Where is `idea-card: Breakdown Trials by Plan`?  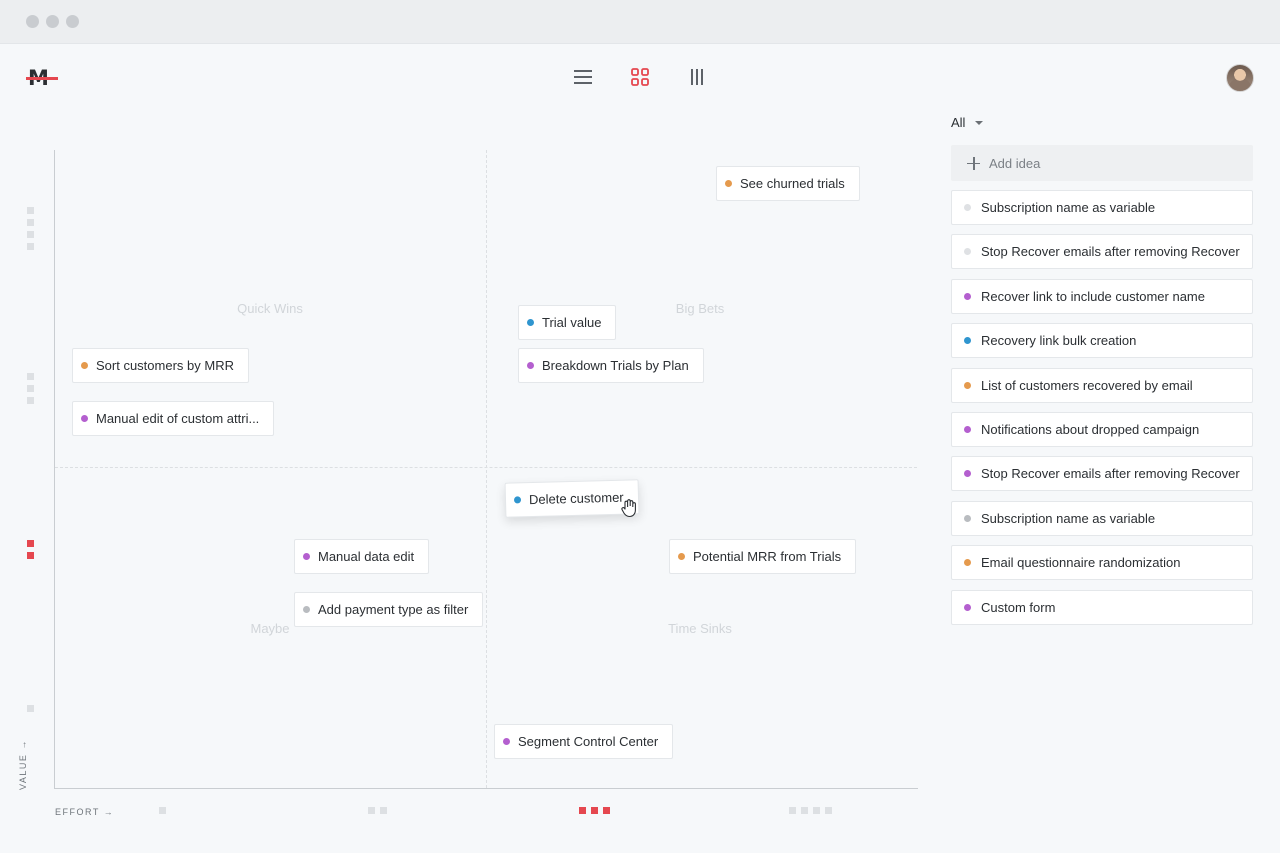 idea-card: Breakdown Trials by Plan is located at coordinates (611, 365).